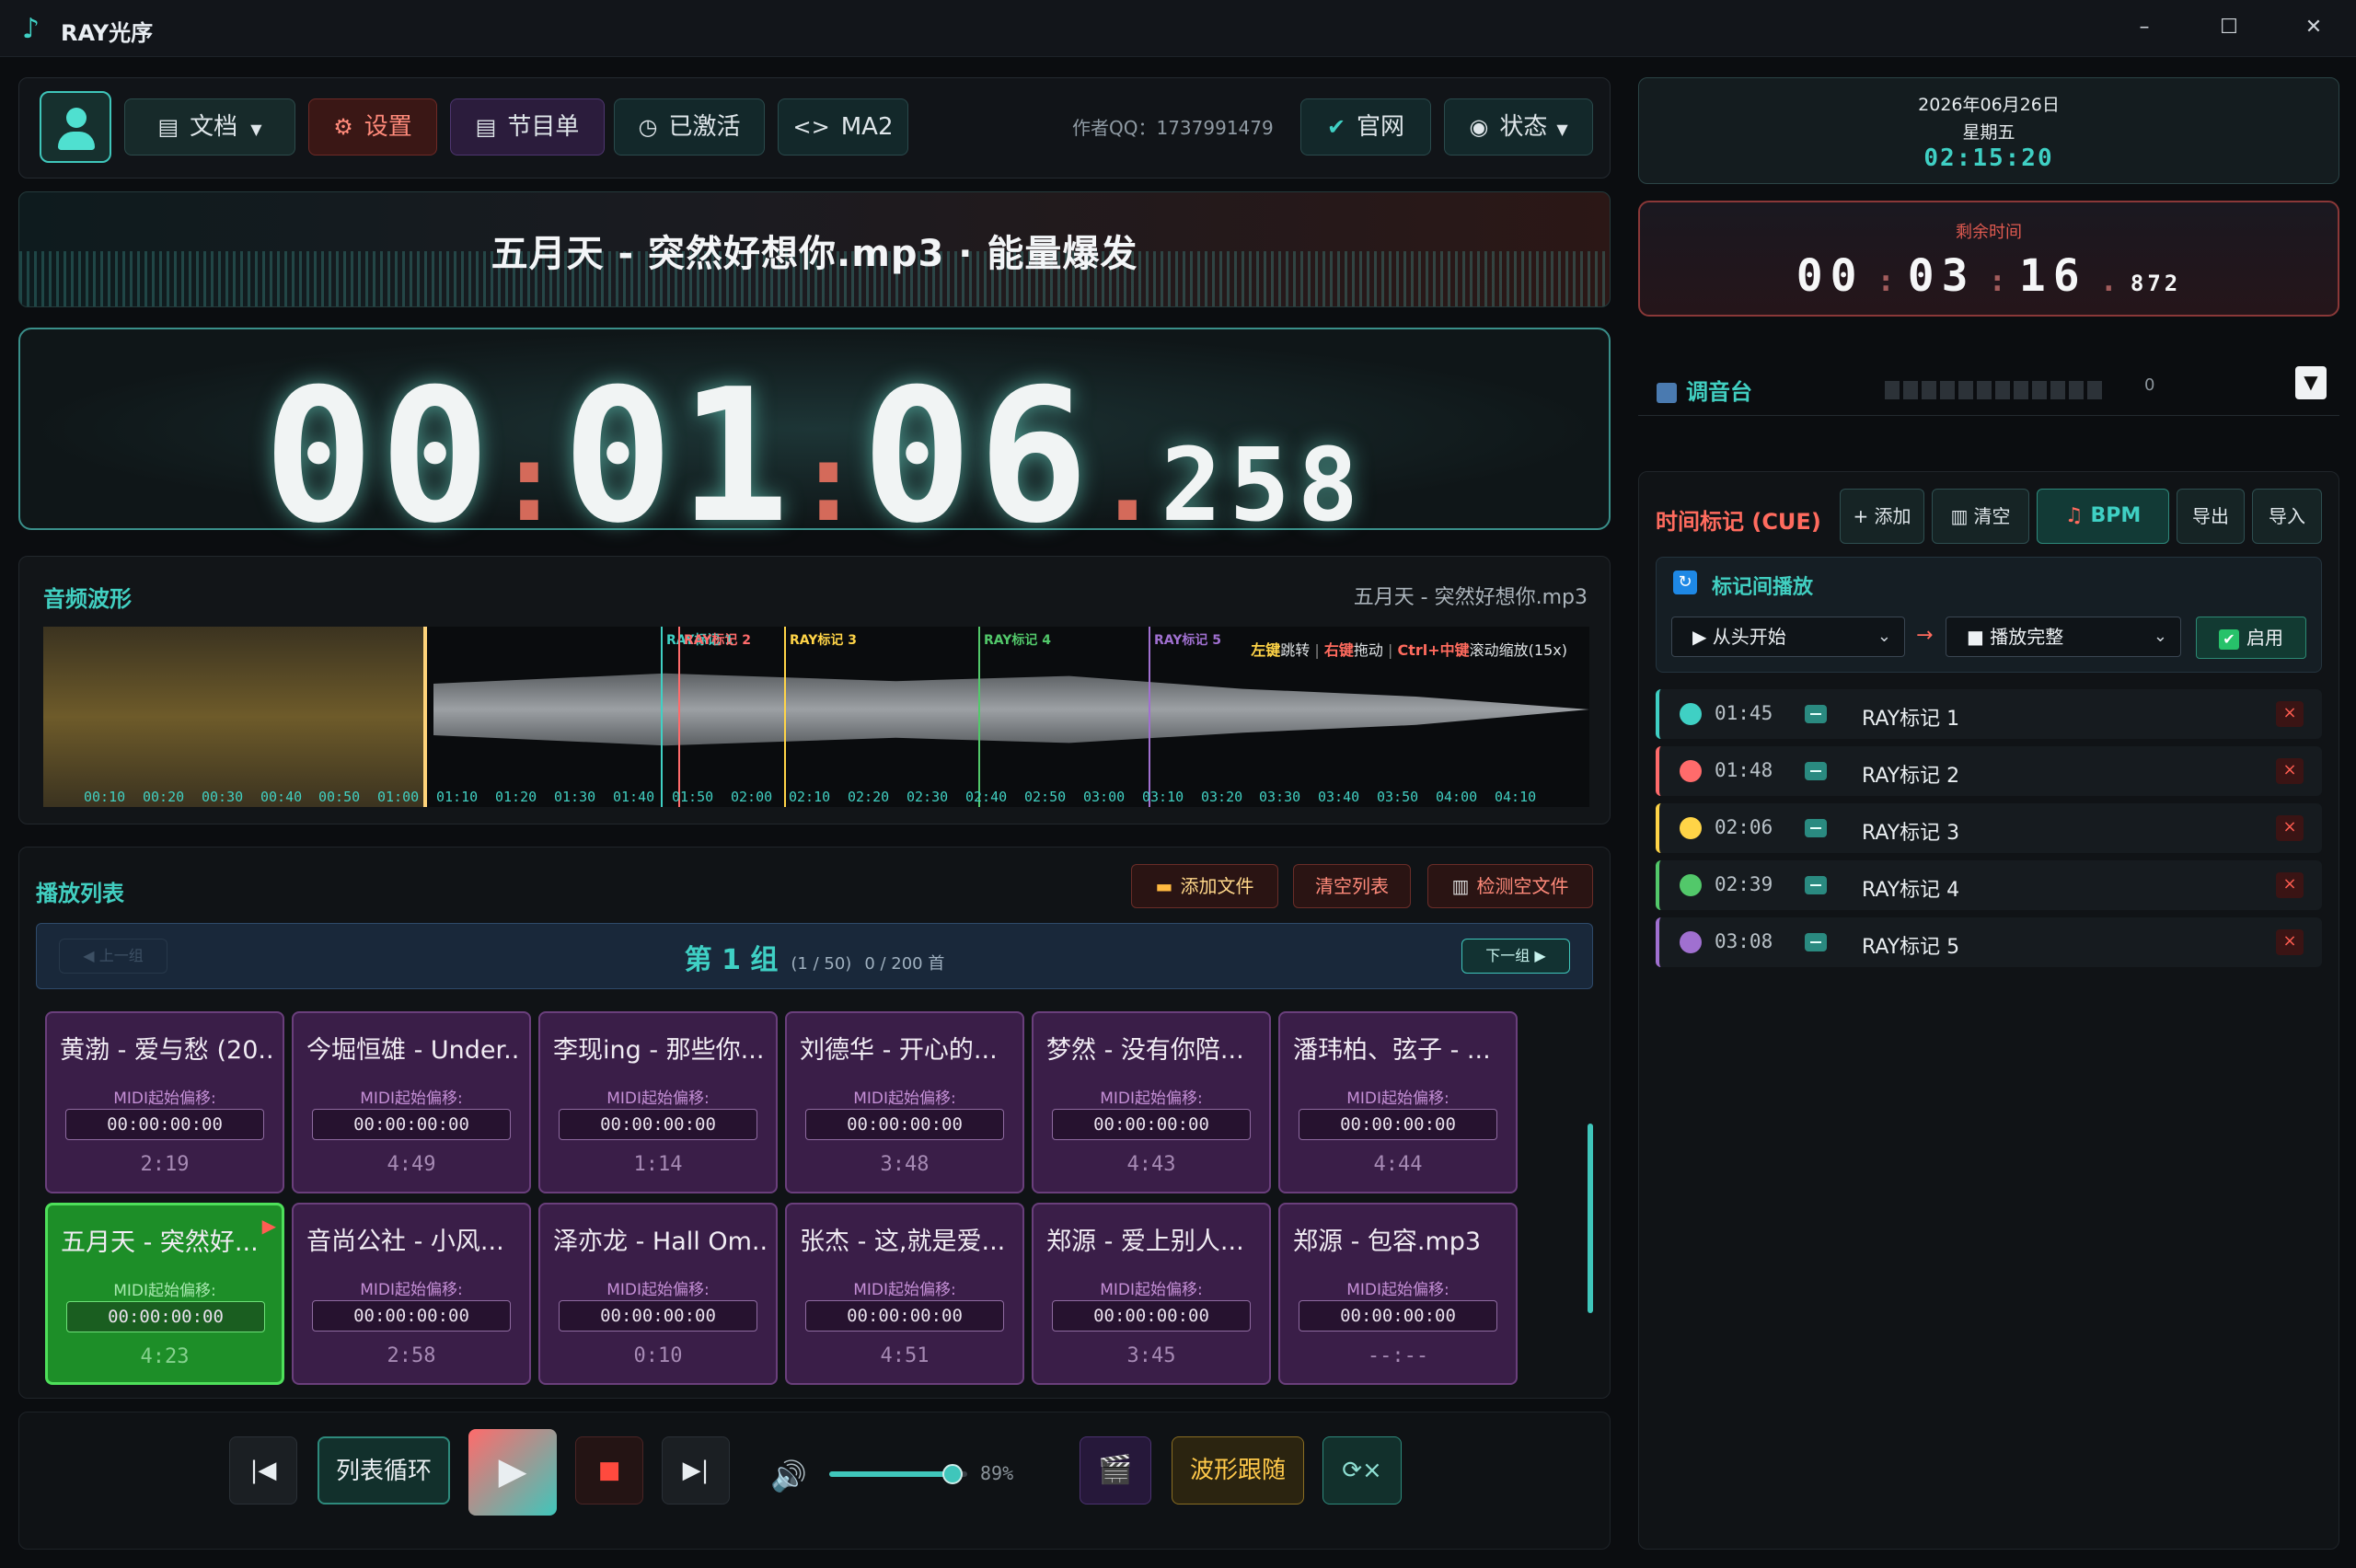 This screenshot has width=2356, height=1568. I want to click on play-button: ▶, so click(512, 1472).